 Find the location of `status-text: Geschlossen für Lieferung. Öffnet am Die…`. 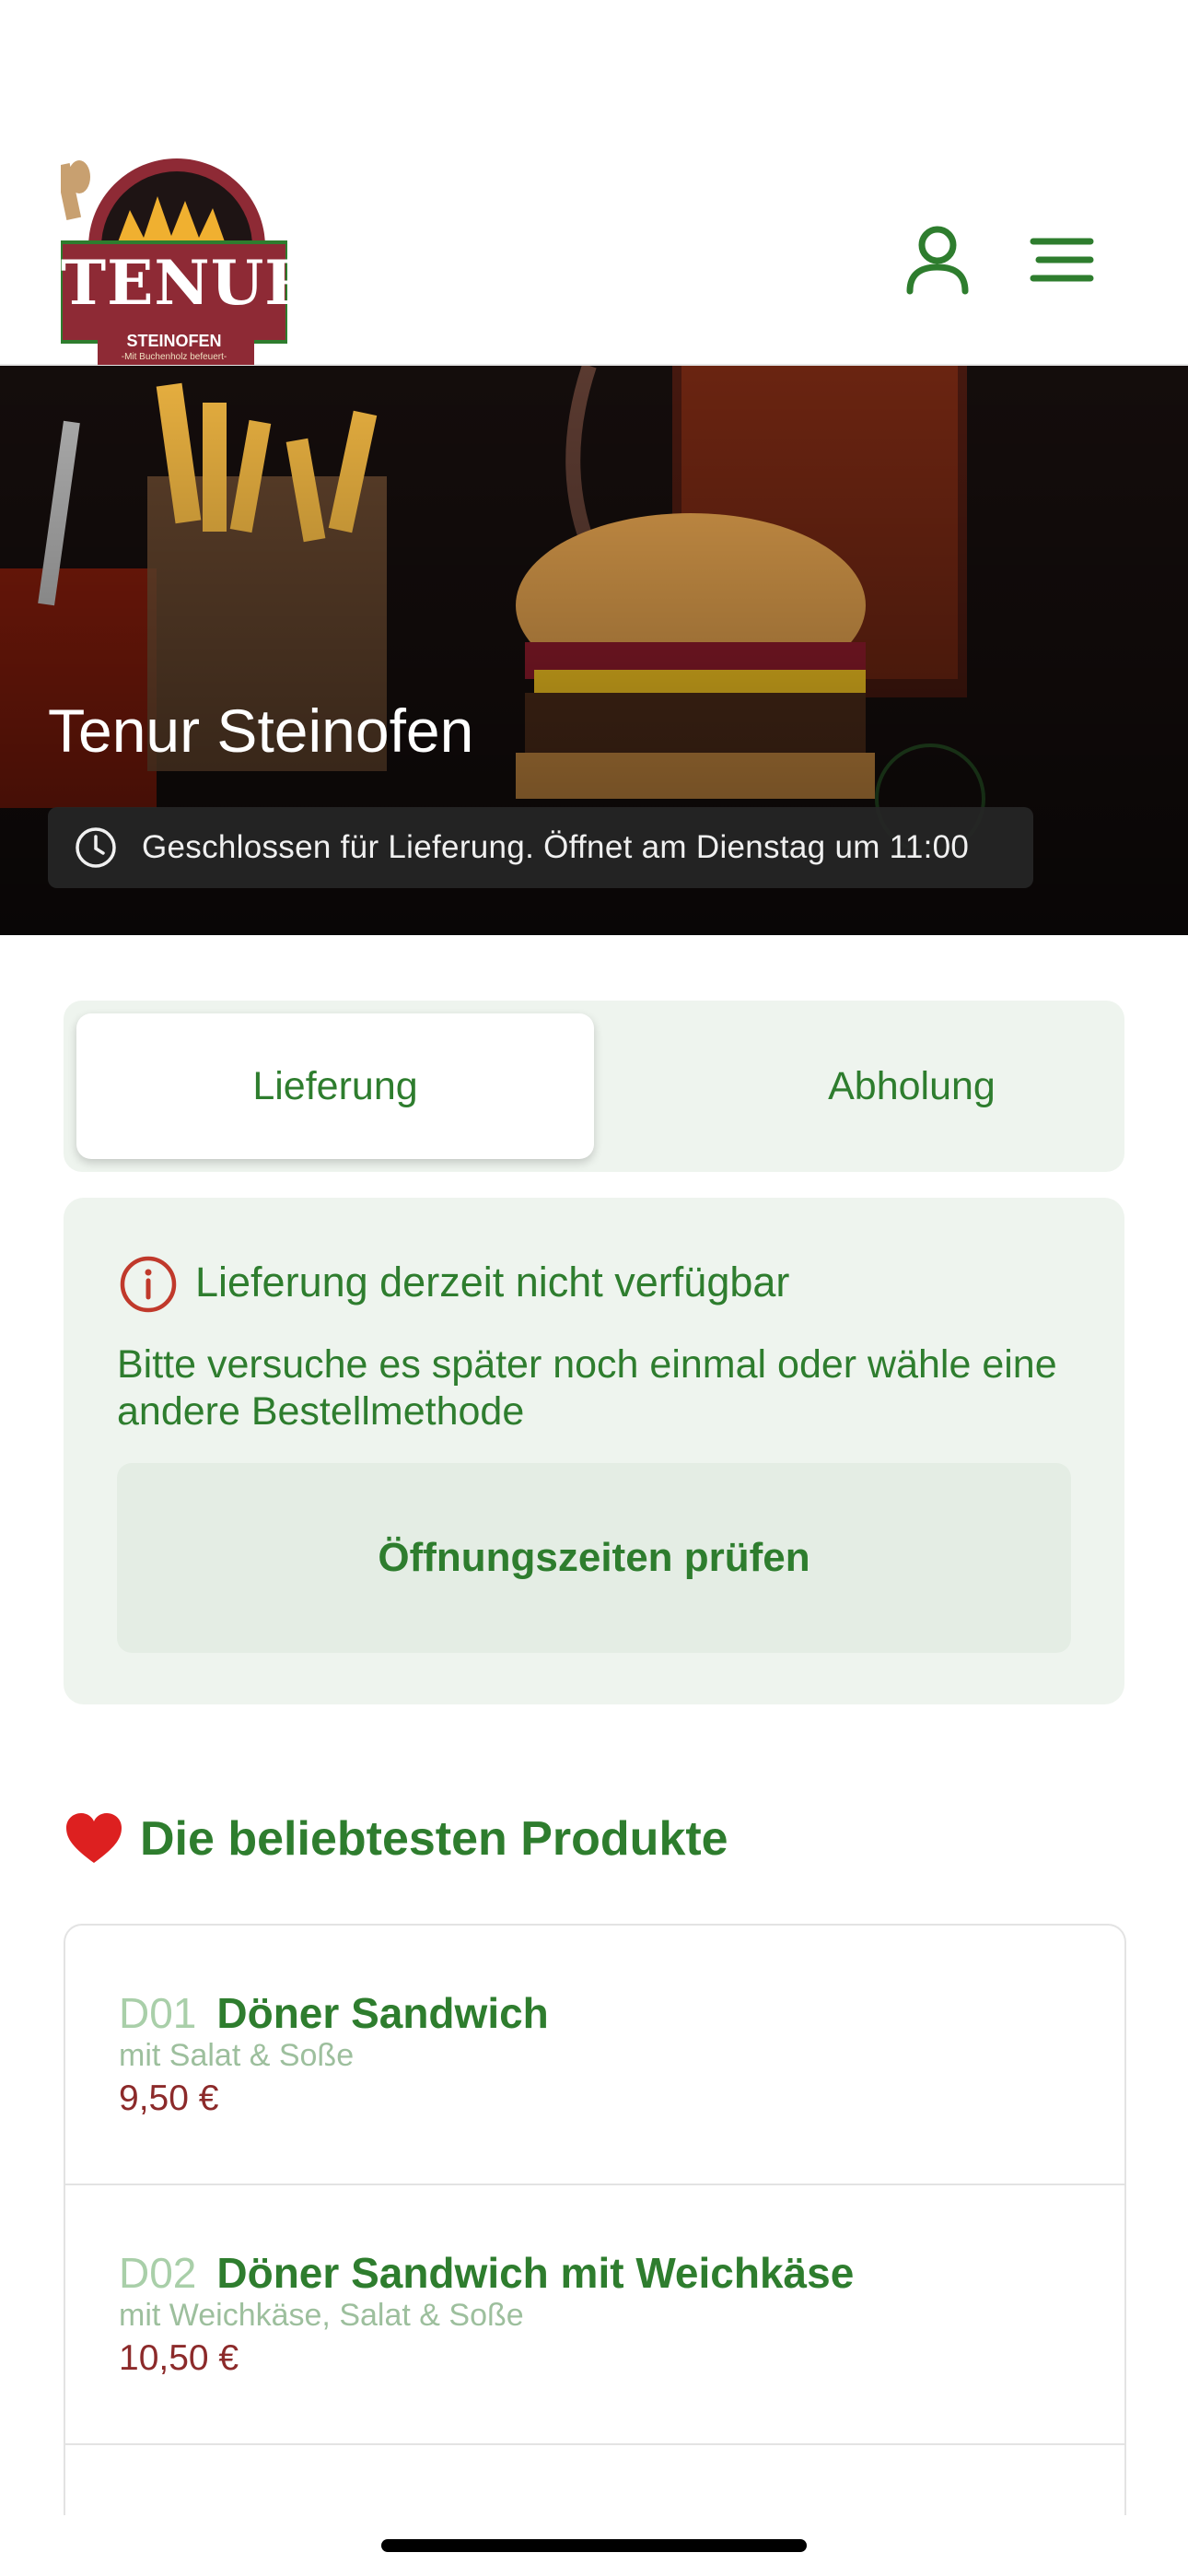

status-text: Geschlossen für Lieferung. Öffnet am Die… is located at coordinates (556, 847).